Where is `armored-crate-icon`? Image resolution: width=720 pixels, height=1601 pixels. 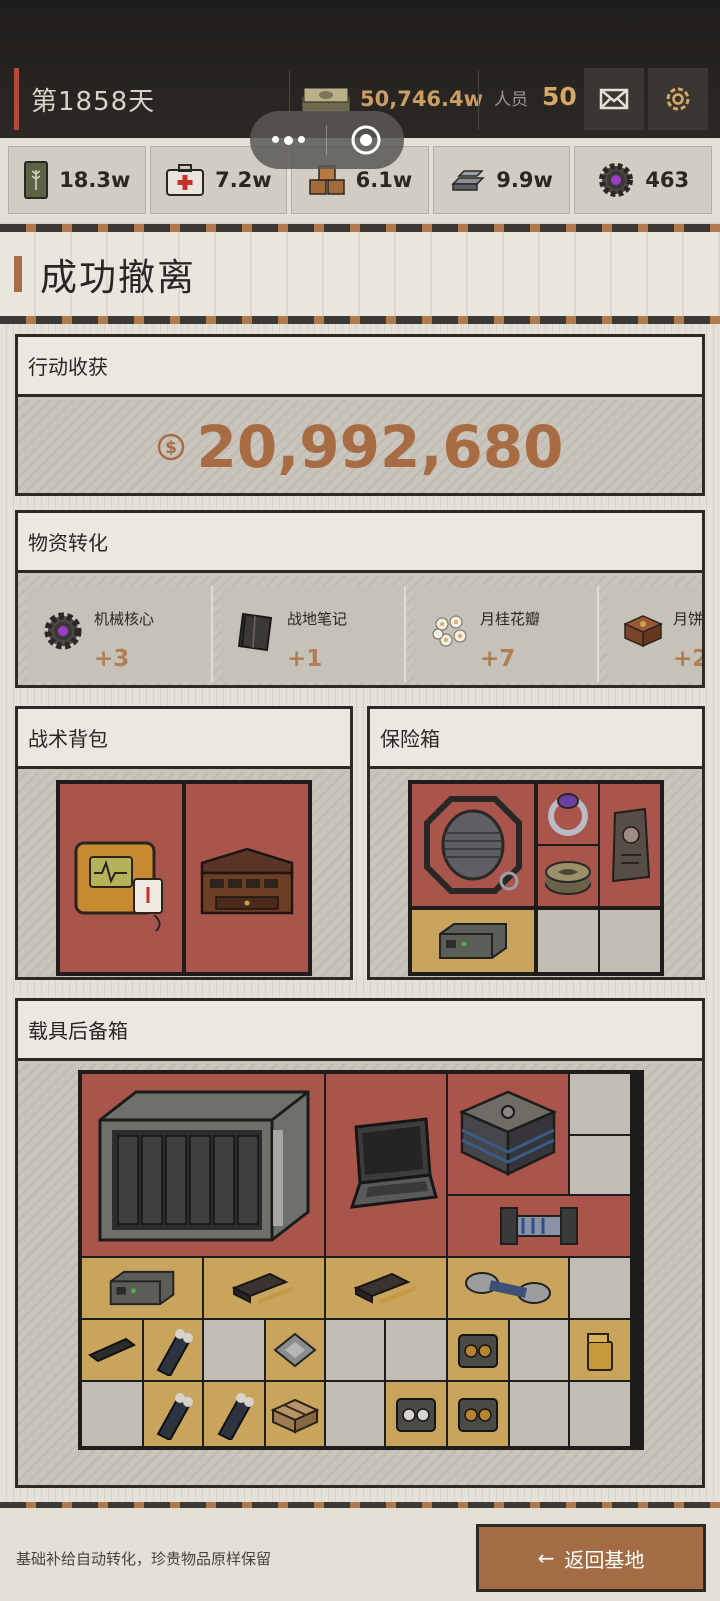 armored-crate-icon is located at coordinates (508, 1133).